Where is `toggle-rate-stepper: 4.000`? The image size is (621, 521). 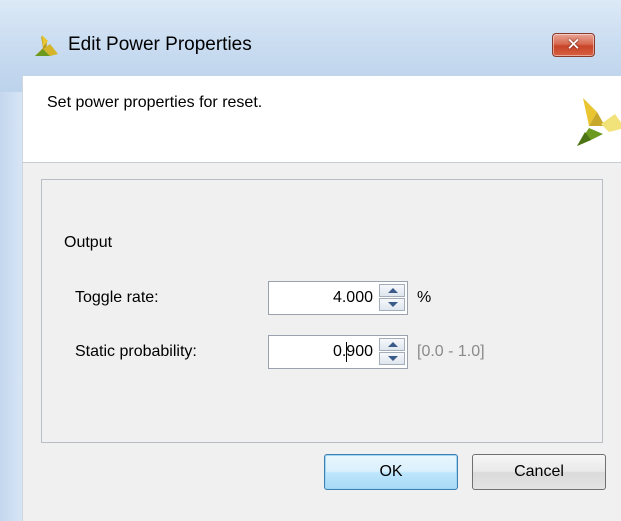
toggle-rate-stepper: 4.000 is located at coordinates (338, 298).